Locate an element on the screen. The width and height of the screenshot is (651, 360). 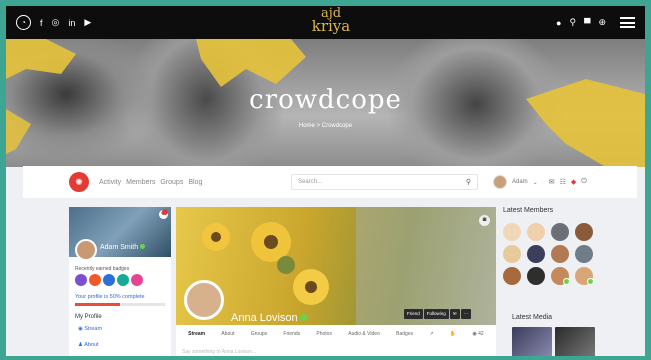
youtube-icon: ▶ is located at coordinates (87, 22).